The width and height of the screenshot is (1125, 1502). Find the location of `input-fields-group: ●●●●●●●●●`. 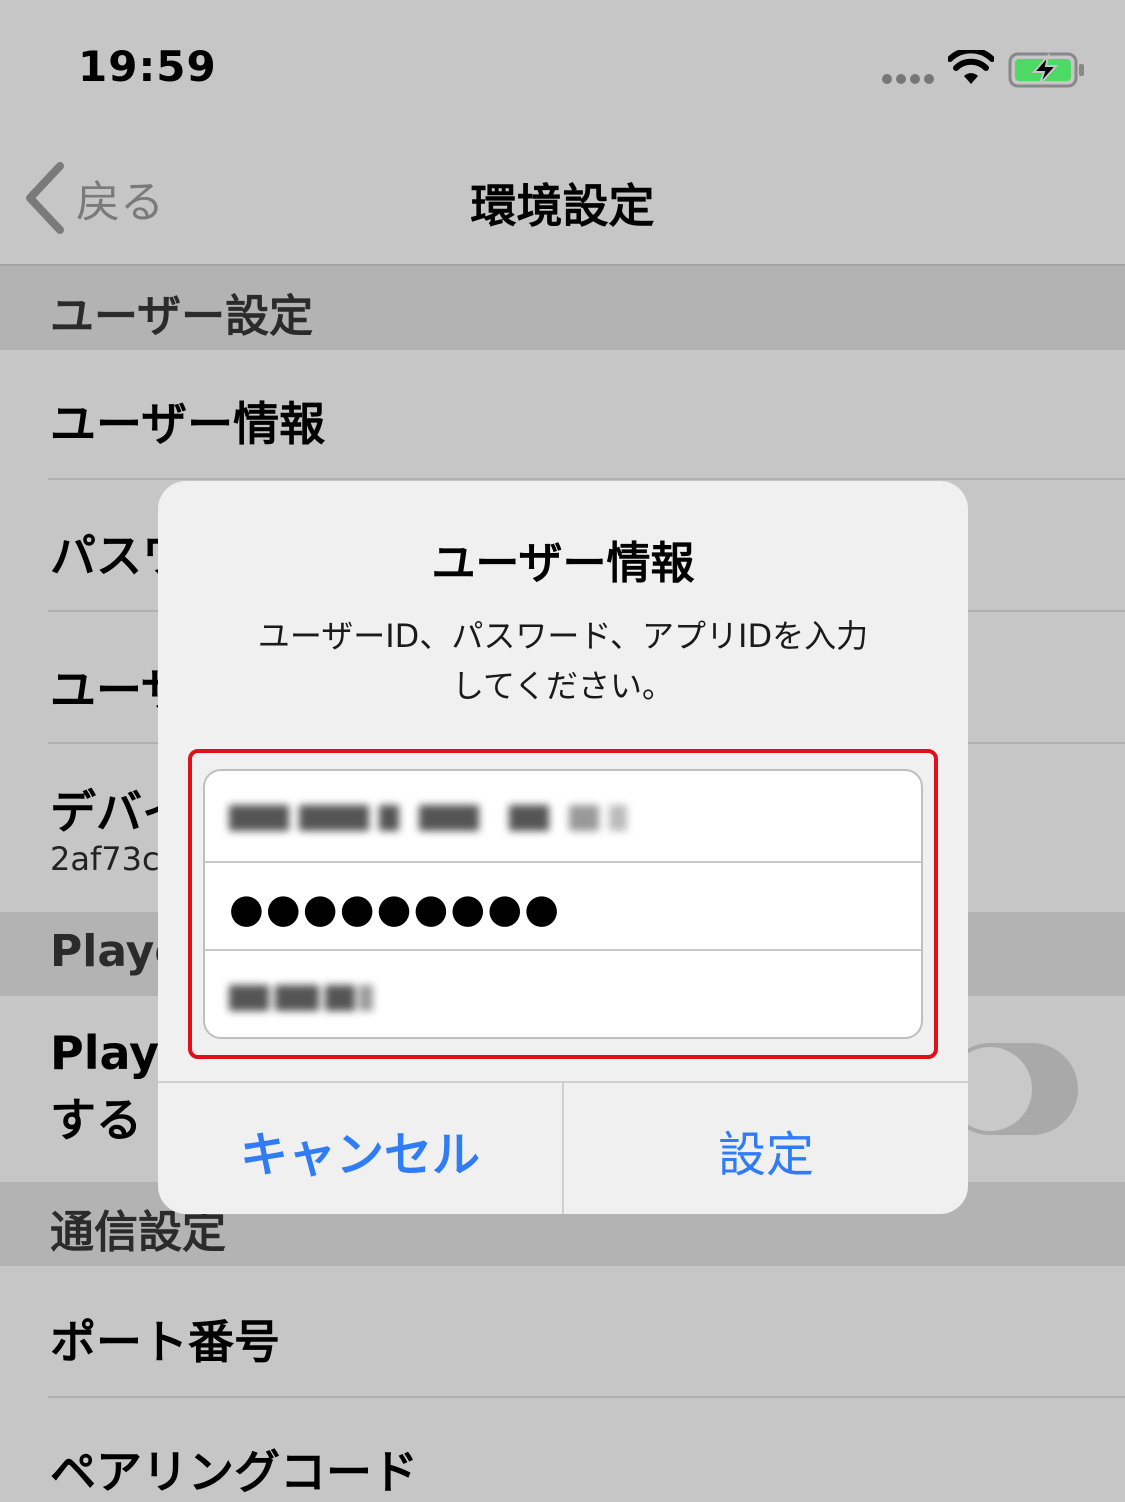

input-fields-group: ●●●●●●●●● is located at coordinates (563, 904).